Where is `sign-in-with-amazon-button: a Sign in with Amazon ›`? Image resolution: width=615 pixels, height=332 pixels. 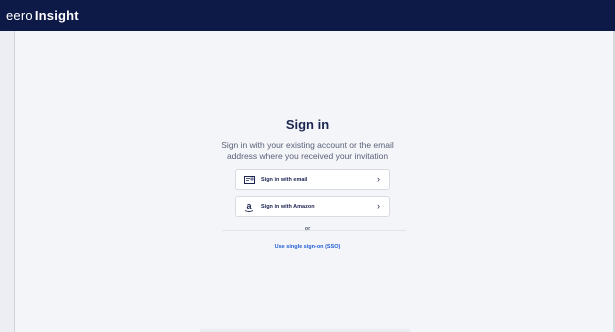 sign-in-with-amazon-button: a Sign in with Amazon › is located at coordinates (312, 206).